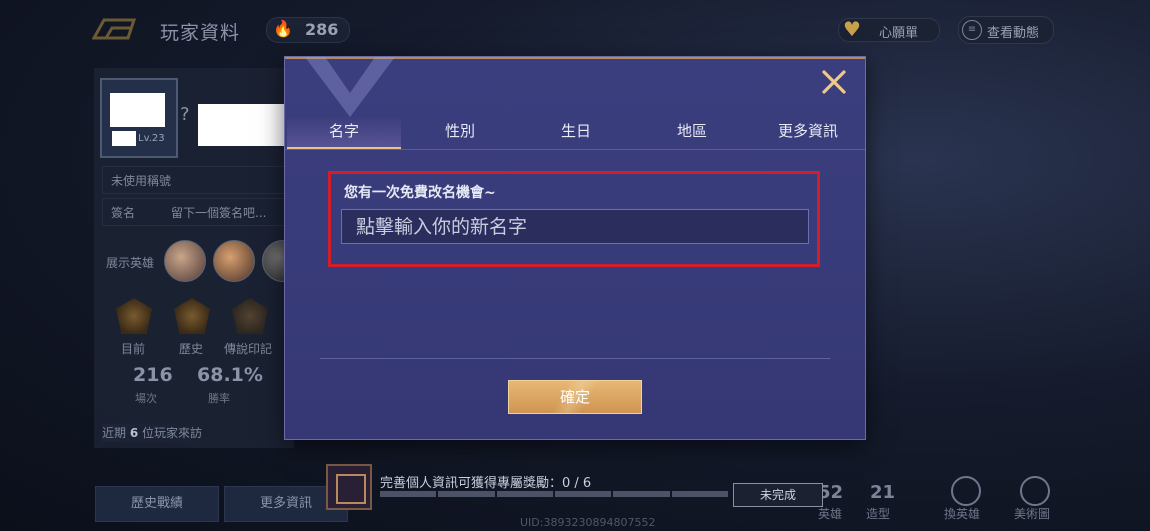  What do you see at coordinates (460, 133) in the screenshot?
I see `tab-gender: 性別` at bounding box center [460, 133].